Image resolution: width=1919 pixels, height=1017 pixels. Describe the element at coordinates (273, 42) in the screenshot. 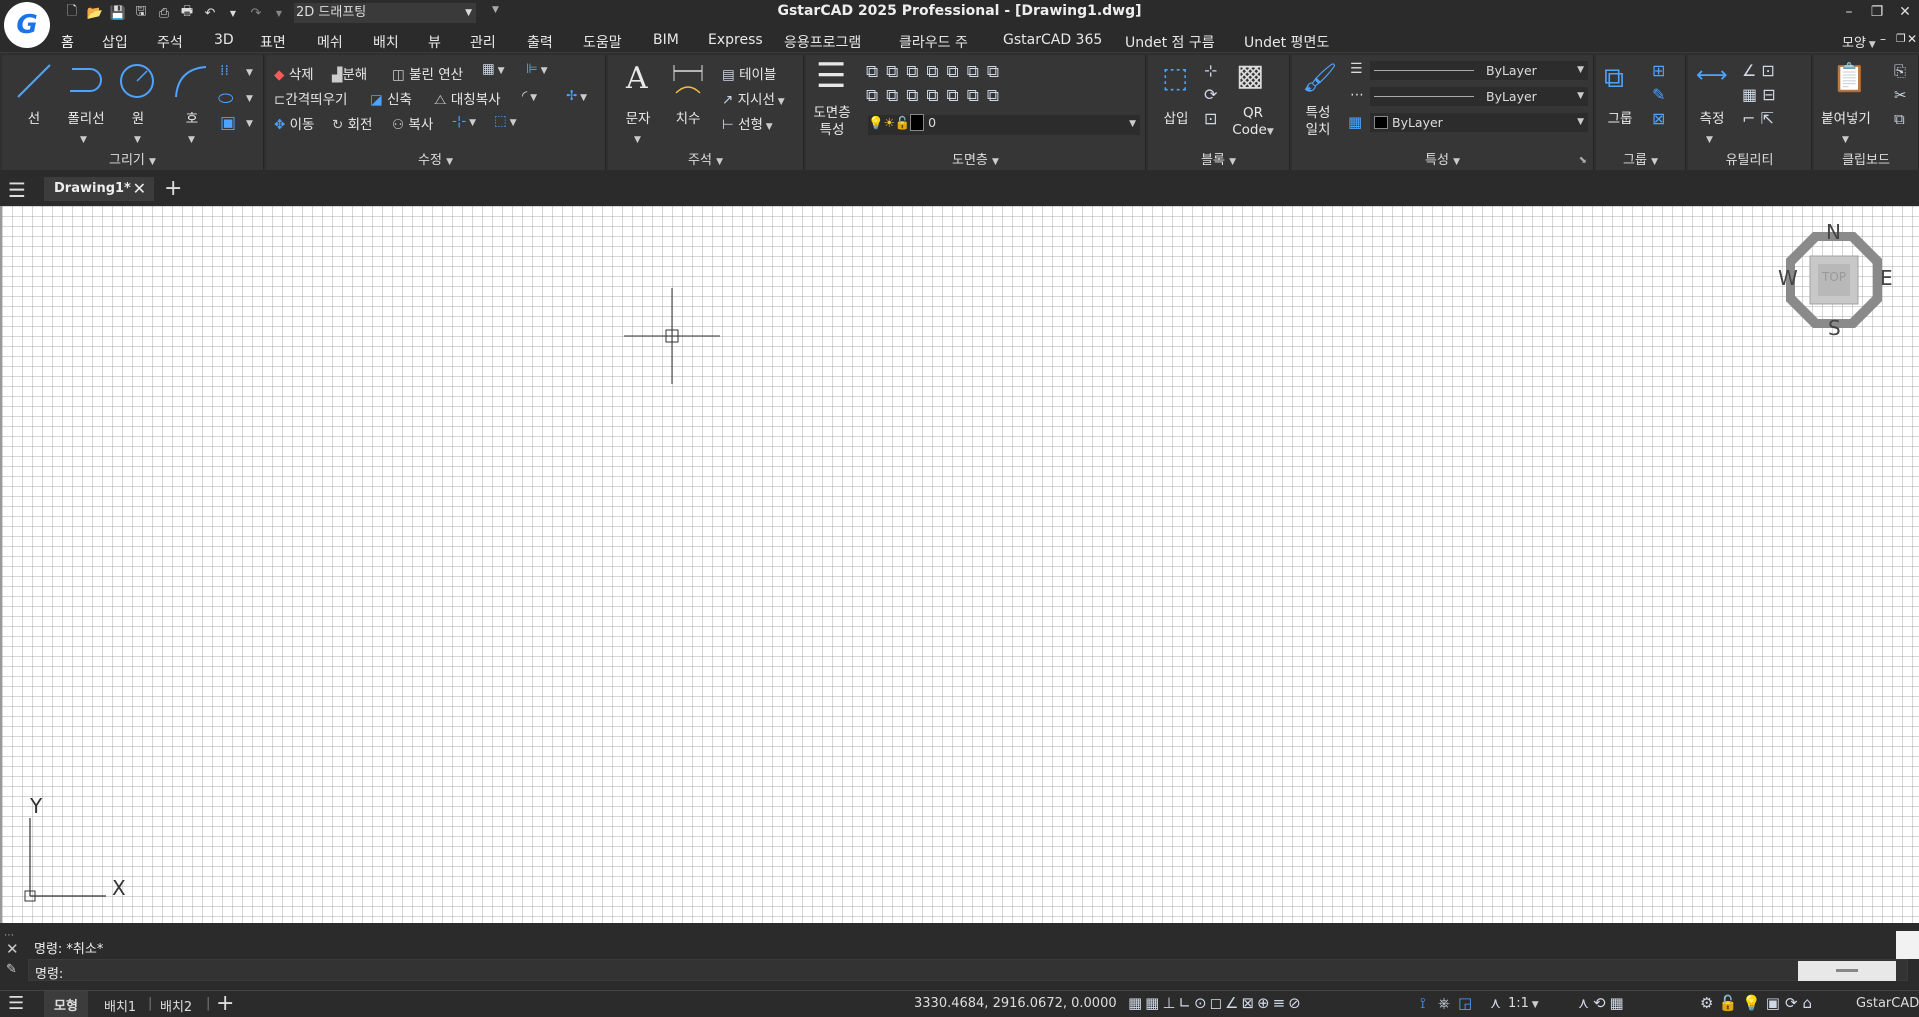

I see `menu-surface: 표면` at that location.